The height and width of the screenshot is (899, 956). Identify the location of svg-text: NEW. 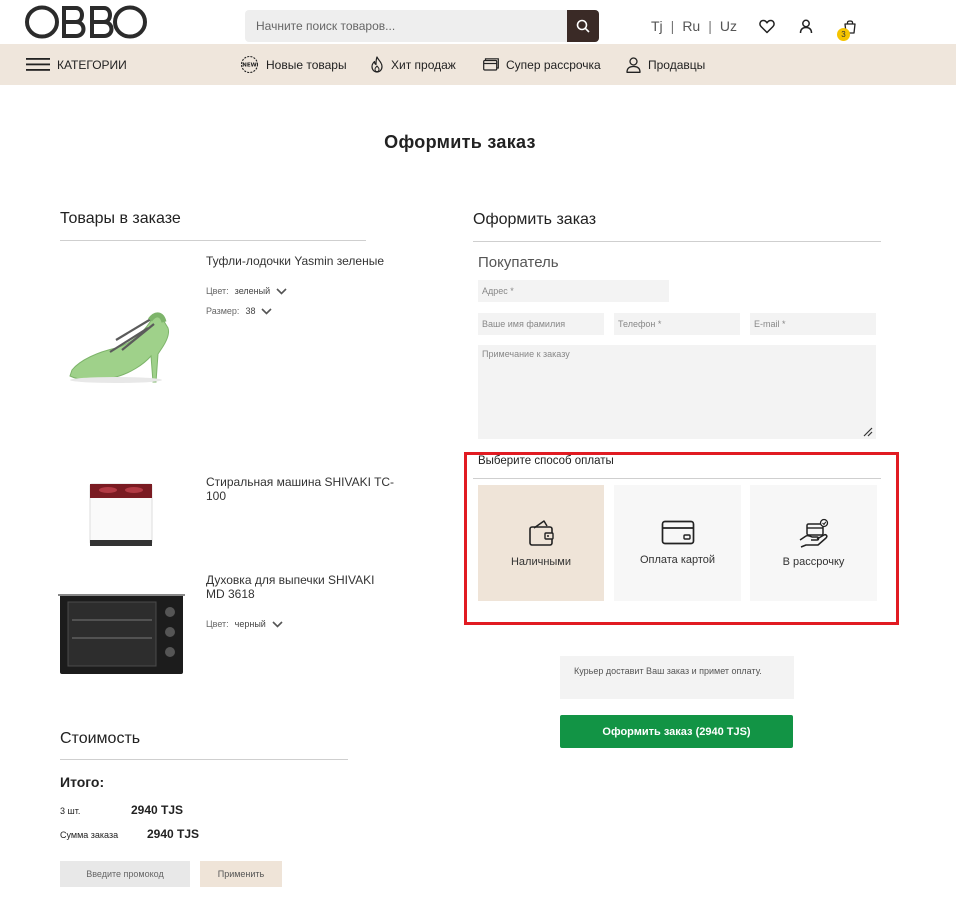
(249, 66).